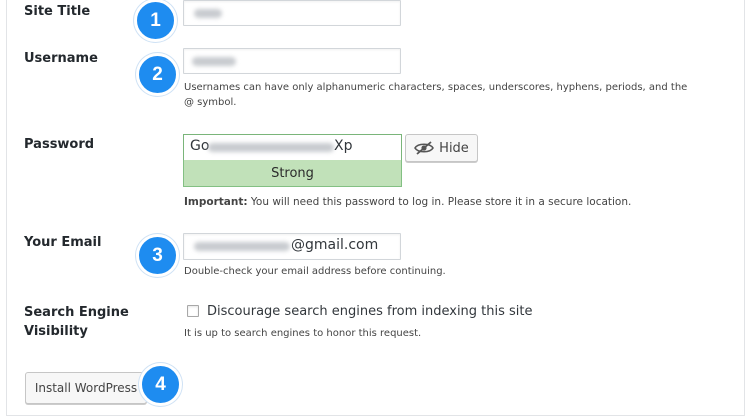  I want to click on eye-slash-icon, so click(424, 148).